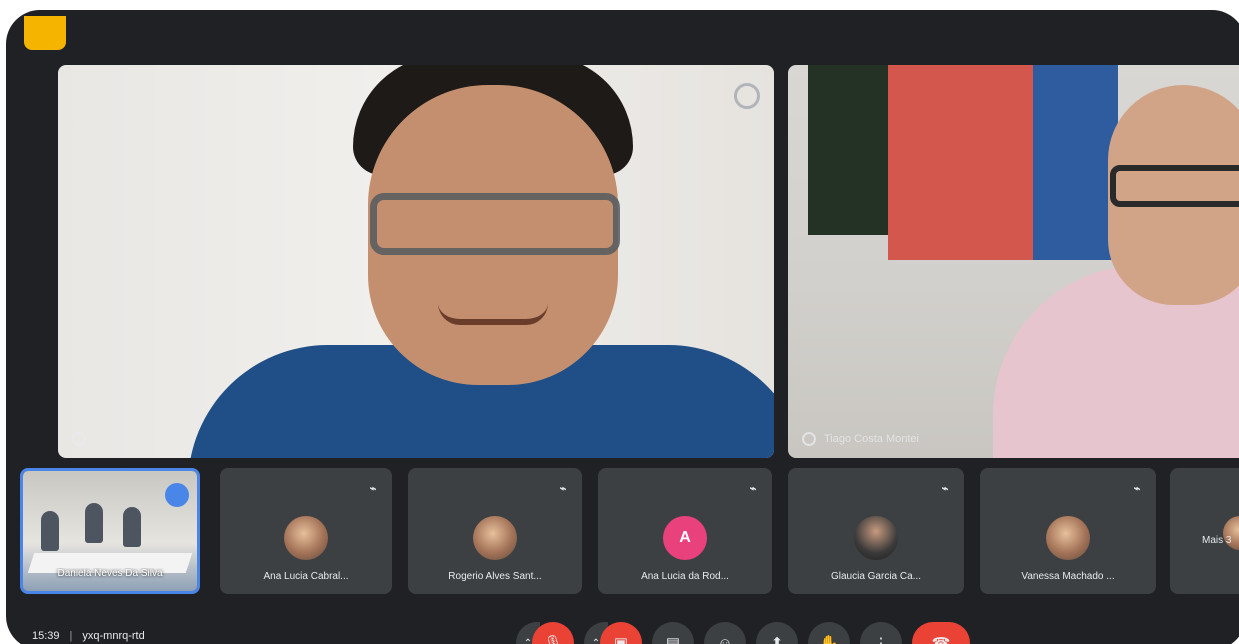 This screenshot has width=1239, height=644. I want to click on more-vert-icon: ⋮, so click(881, 633).